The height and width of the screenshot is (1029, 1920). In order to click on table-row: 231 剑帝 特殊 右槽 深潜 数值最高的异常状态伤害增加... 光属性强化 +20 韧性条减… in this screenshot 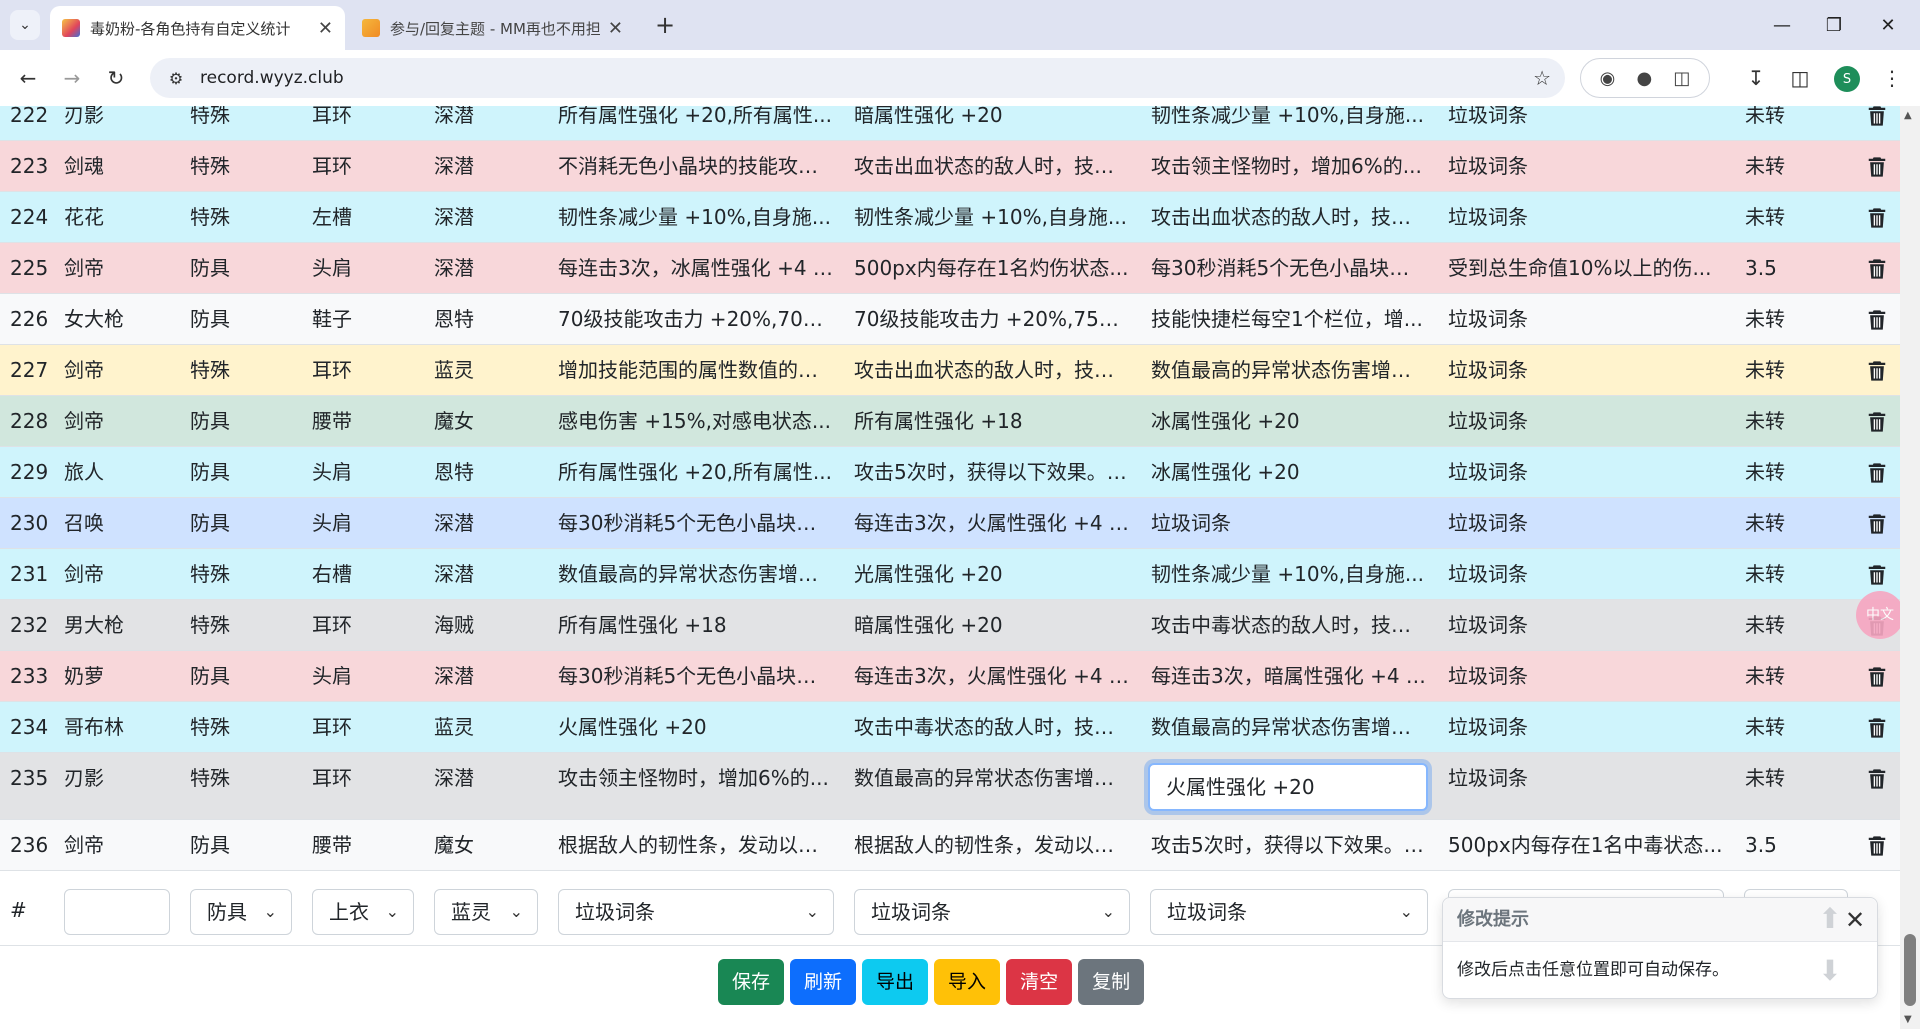, I will do `click(950, 574)`.